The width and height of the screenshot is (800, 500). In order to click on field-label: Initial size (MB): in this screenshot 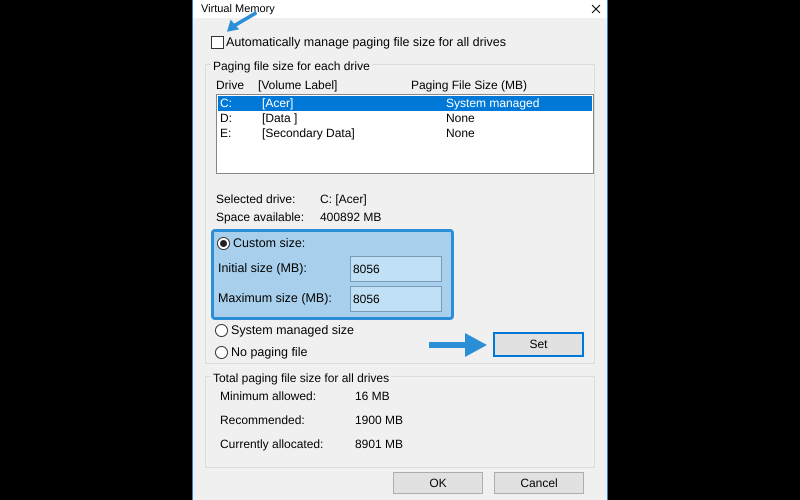, I will do `click(262, 269)`.